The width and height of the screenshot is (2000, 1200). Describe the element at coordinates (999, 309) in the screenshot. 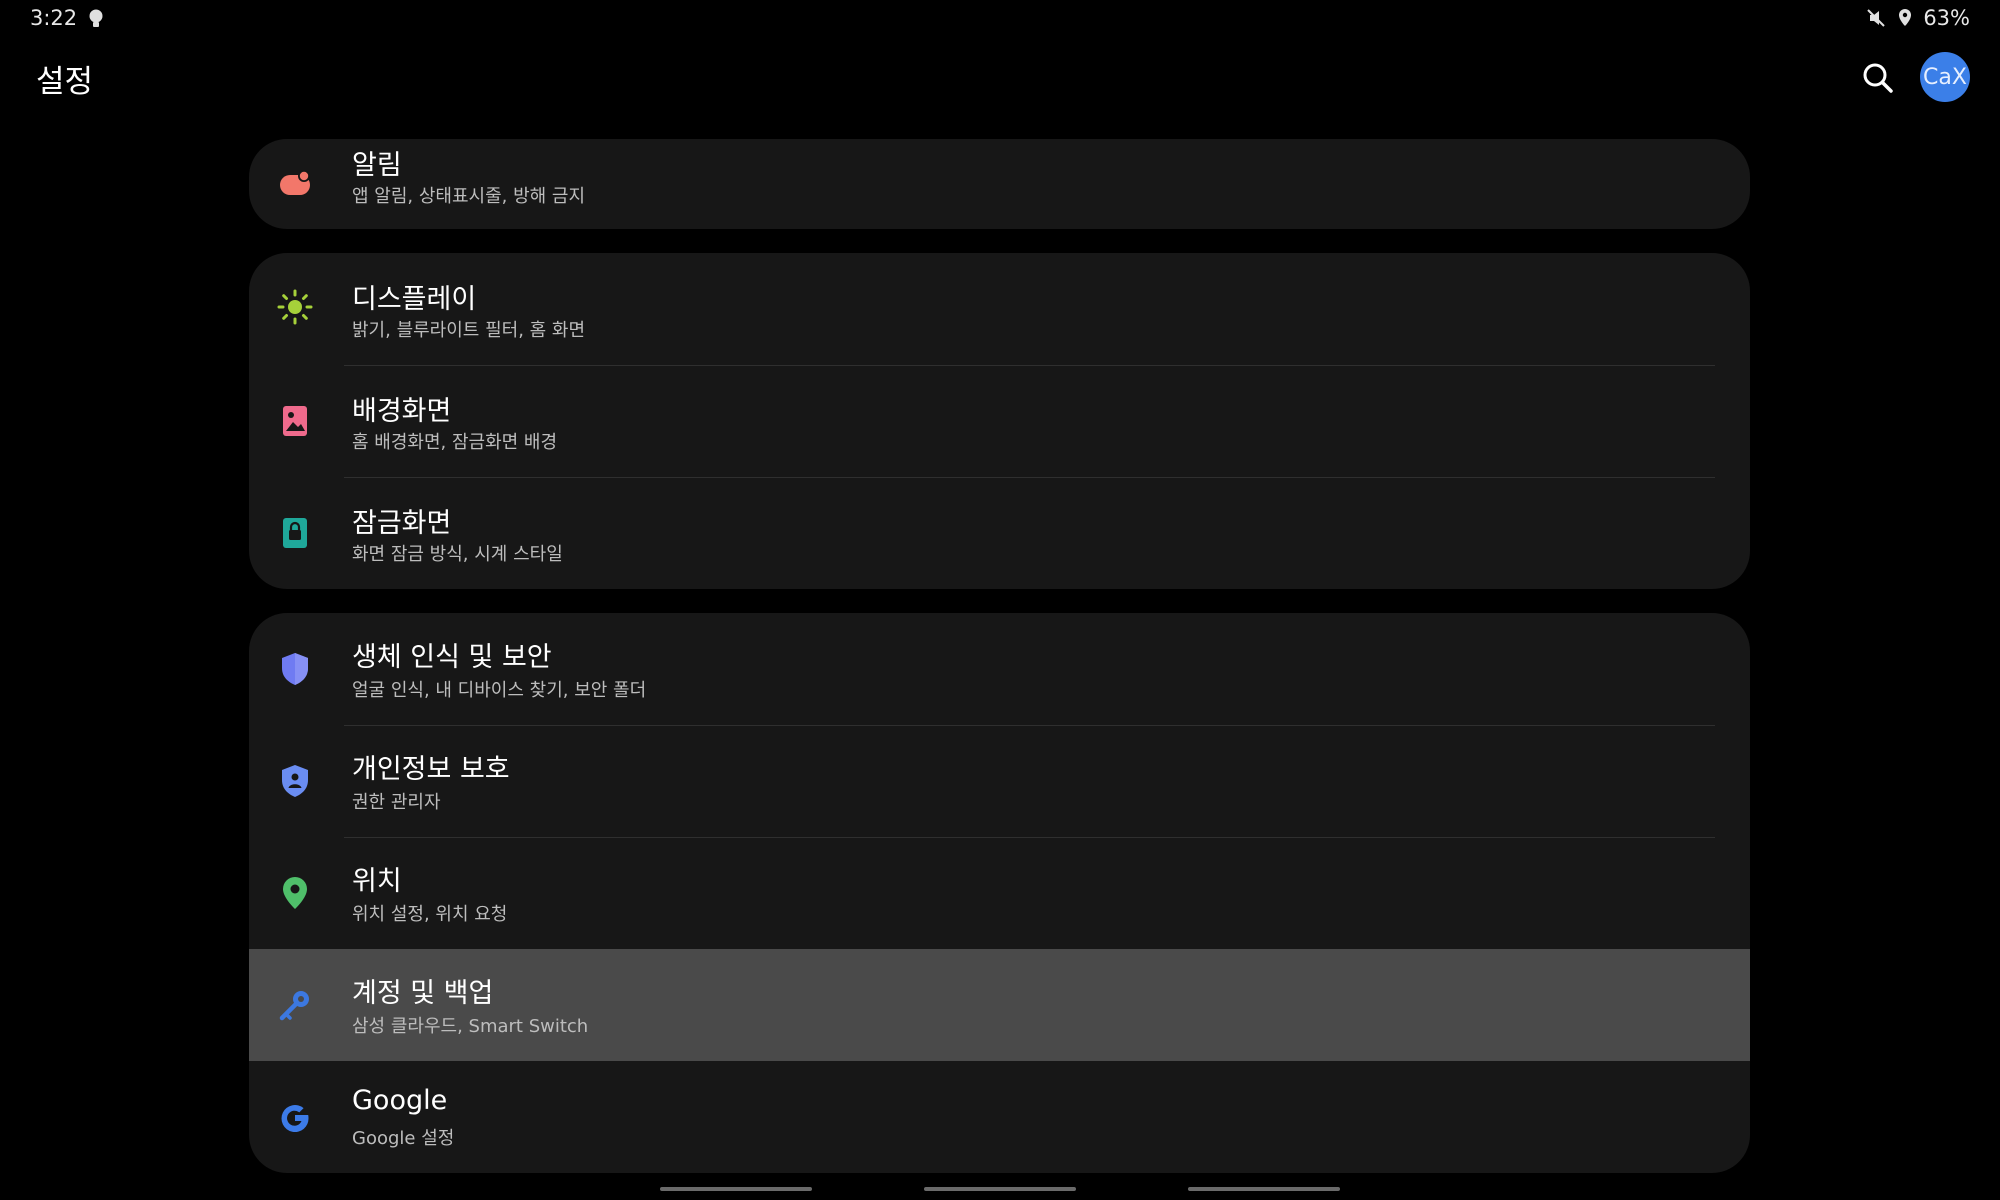

I see `settings-item-display: 디스플레이 밝기, 블루라이트 필터, 홈 화면` at that location.